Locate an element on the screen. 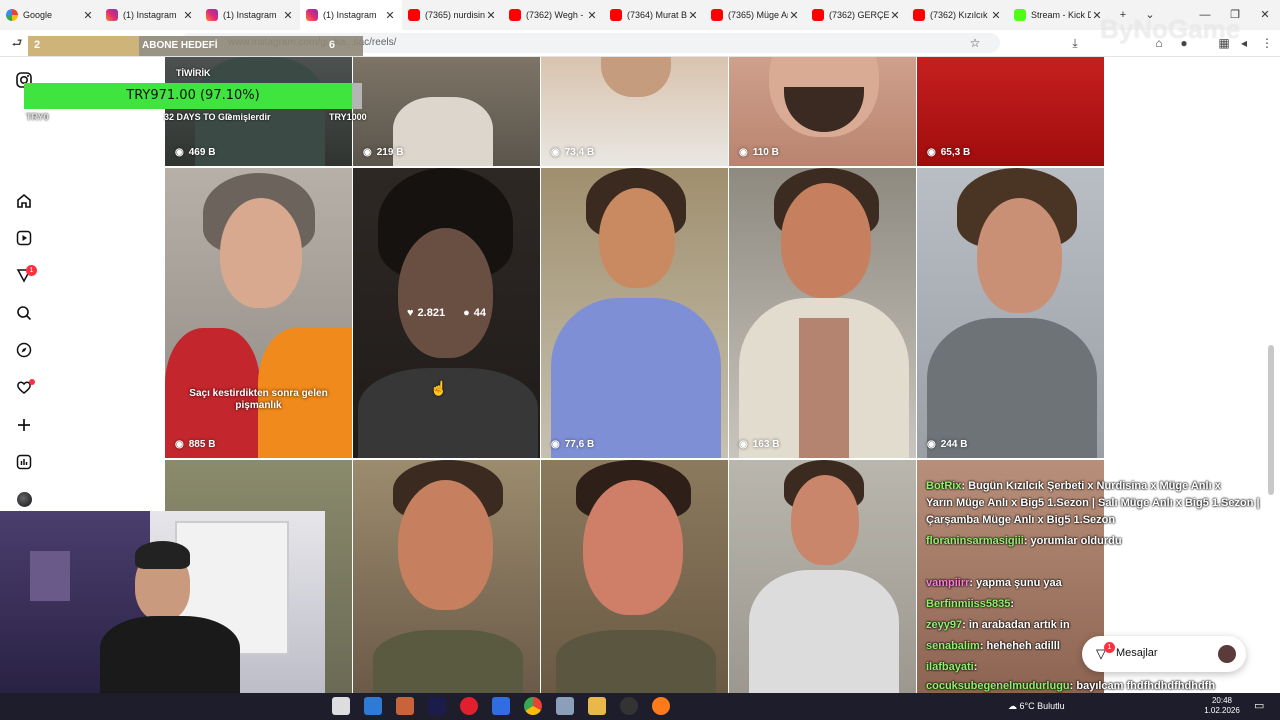 The image size is (1280, 720). reel-tile: ◉ 219 B is located at coordinates (446, 111).